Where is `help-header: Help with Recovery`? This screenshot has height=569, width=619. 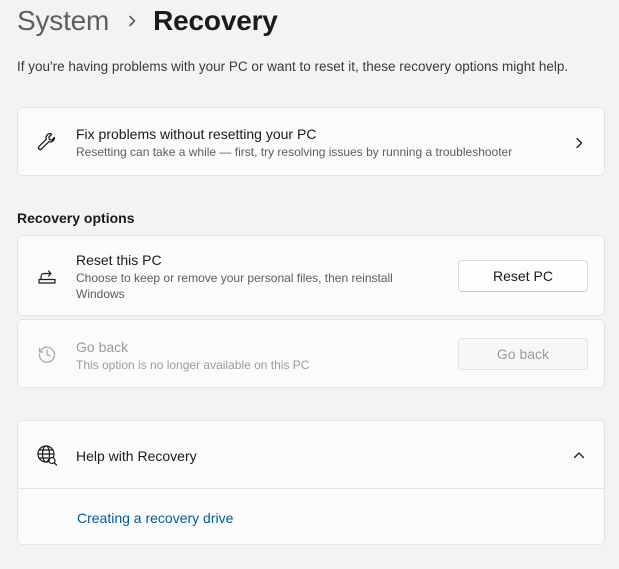
help-header: Help with Recovery is located at coordinates (311, 455).